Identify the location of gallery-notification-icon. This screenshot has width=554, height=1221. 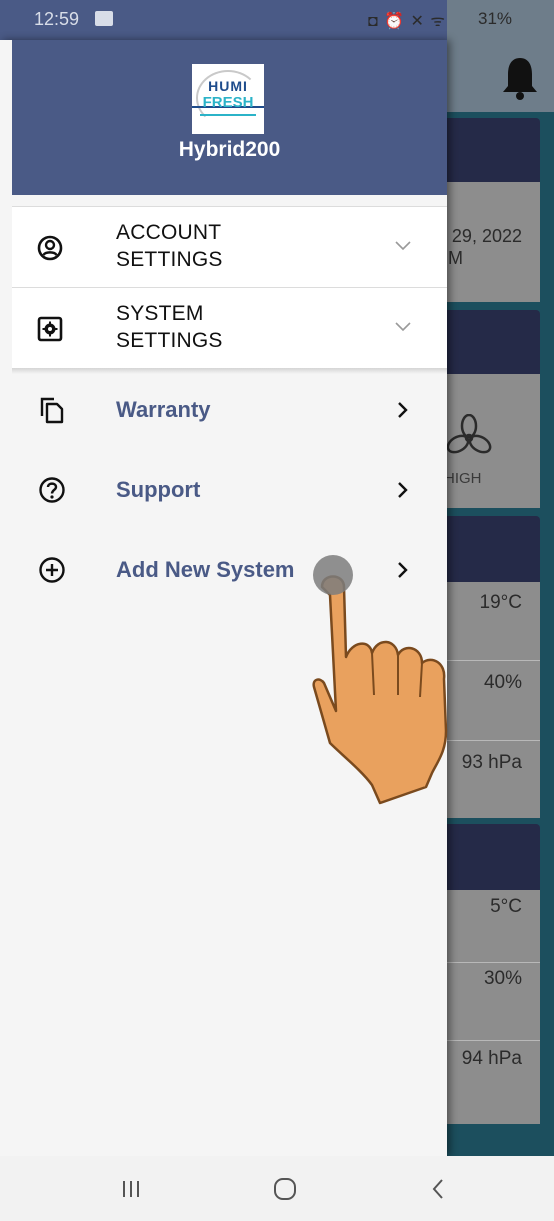
(104, 18).